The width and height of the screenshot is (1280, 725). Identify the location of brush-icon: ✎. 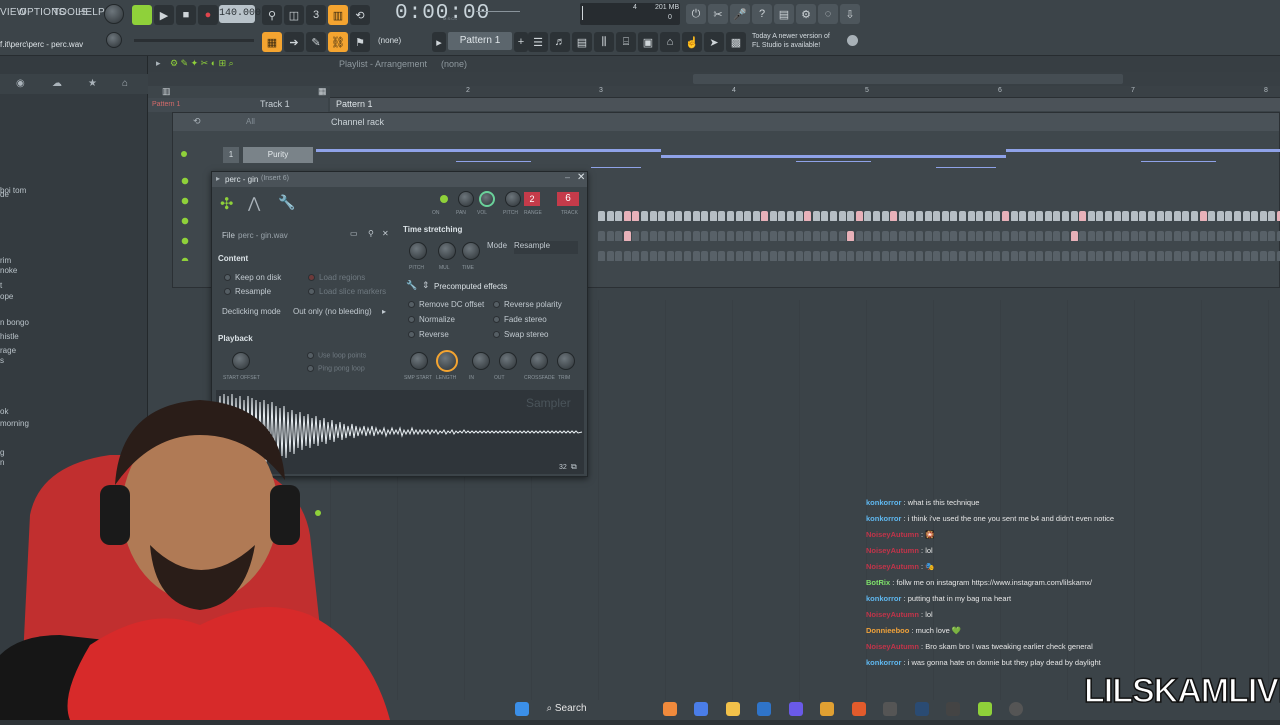
(316, 42).